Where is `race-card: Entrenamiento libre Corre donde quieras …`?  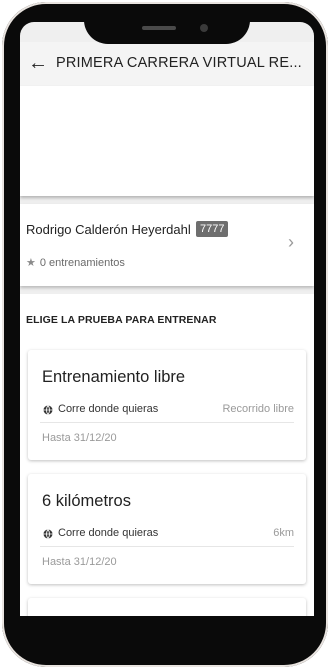 race-card: Entrenamiento libre Corre donde quieras … is located at coordinates (167, 405).